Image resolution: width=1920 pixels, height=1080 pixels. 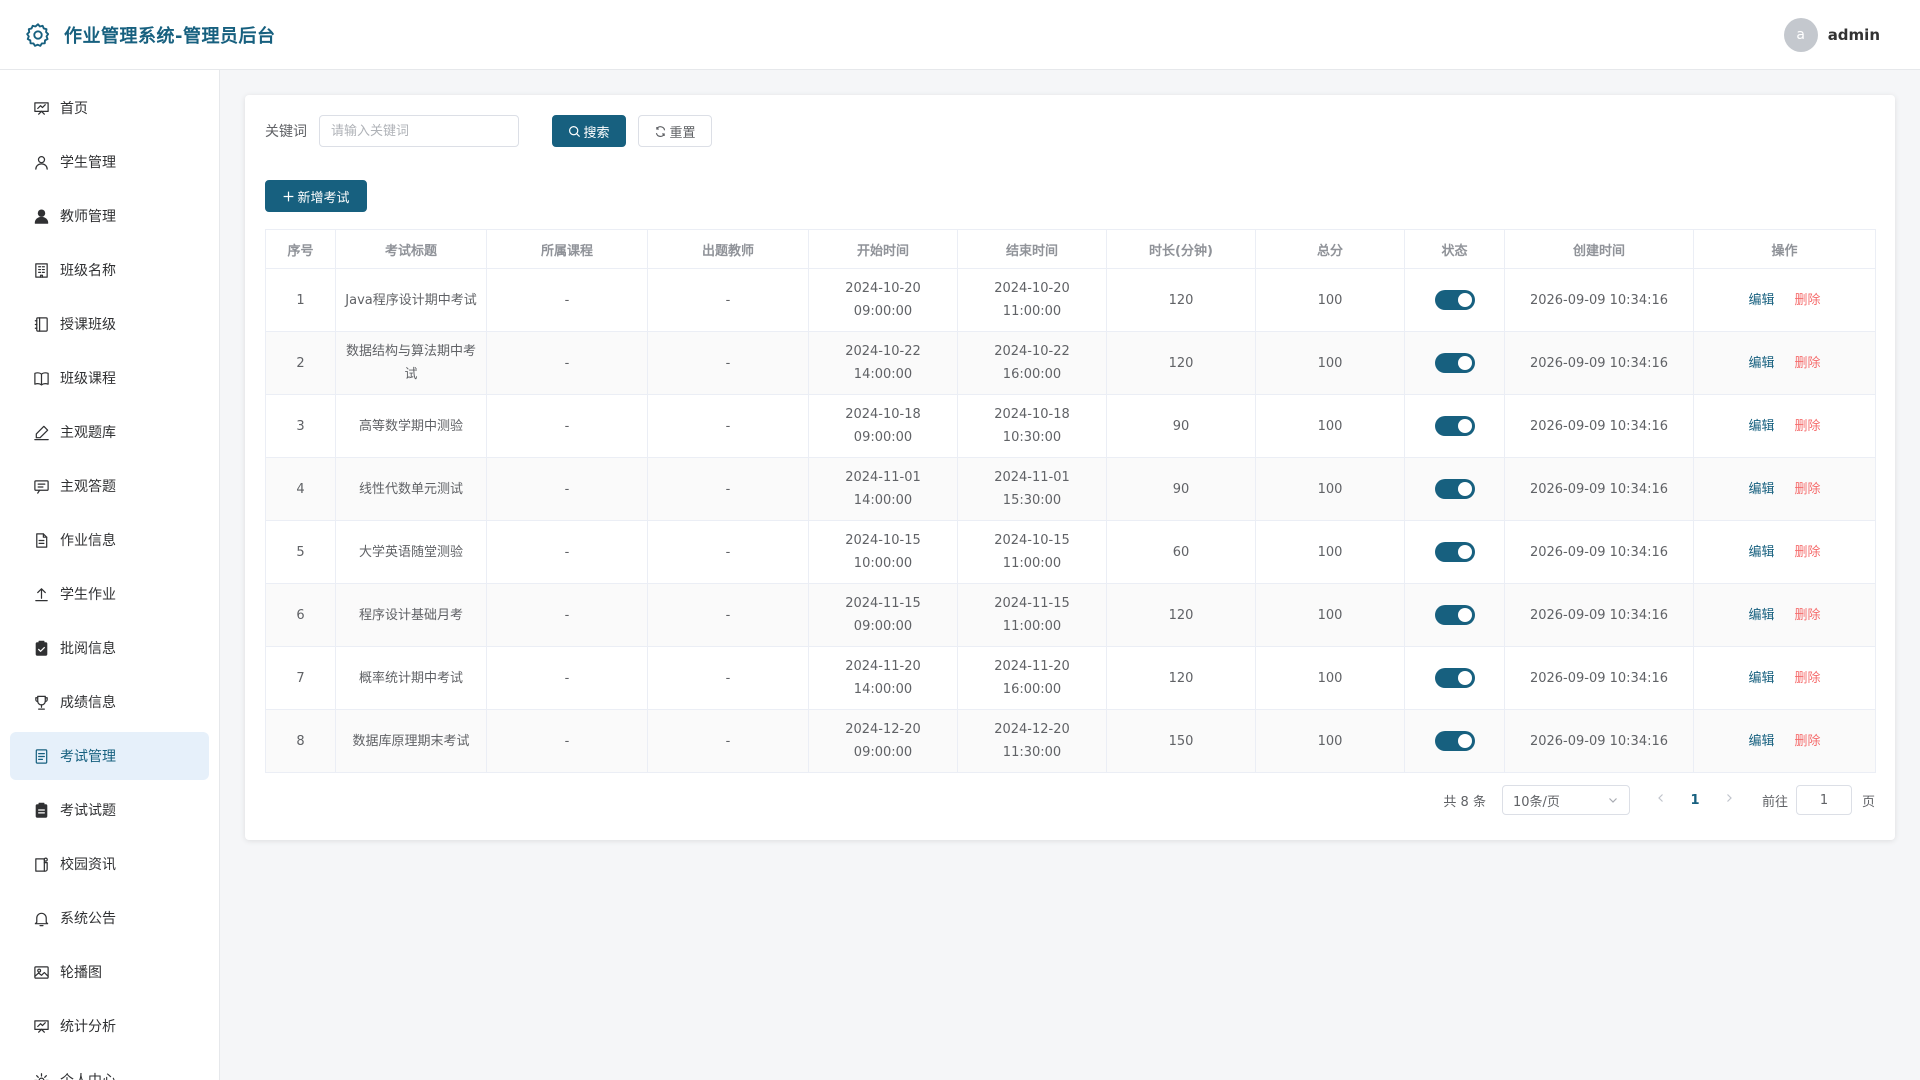 I want to click on sidebar-item-18: 统计分析, so click(x=109, y=1026).